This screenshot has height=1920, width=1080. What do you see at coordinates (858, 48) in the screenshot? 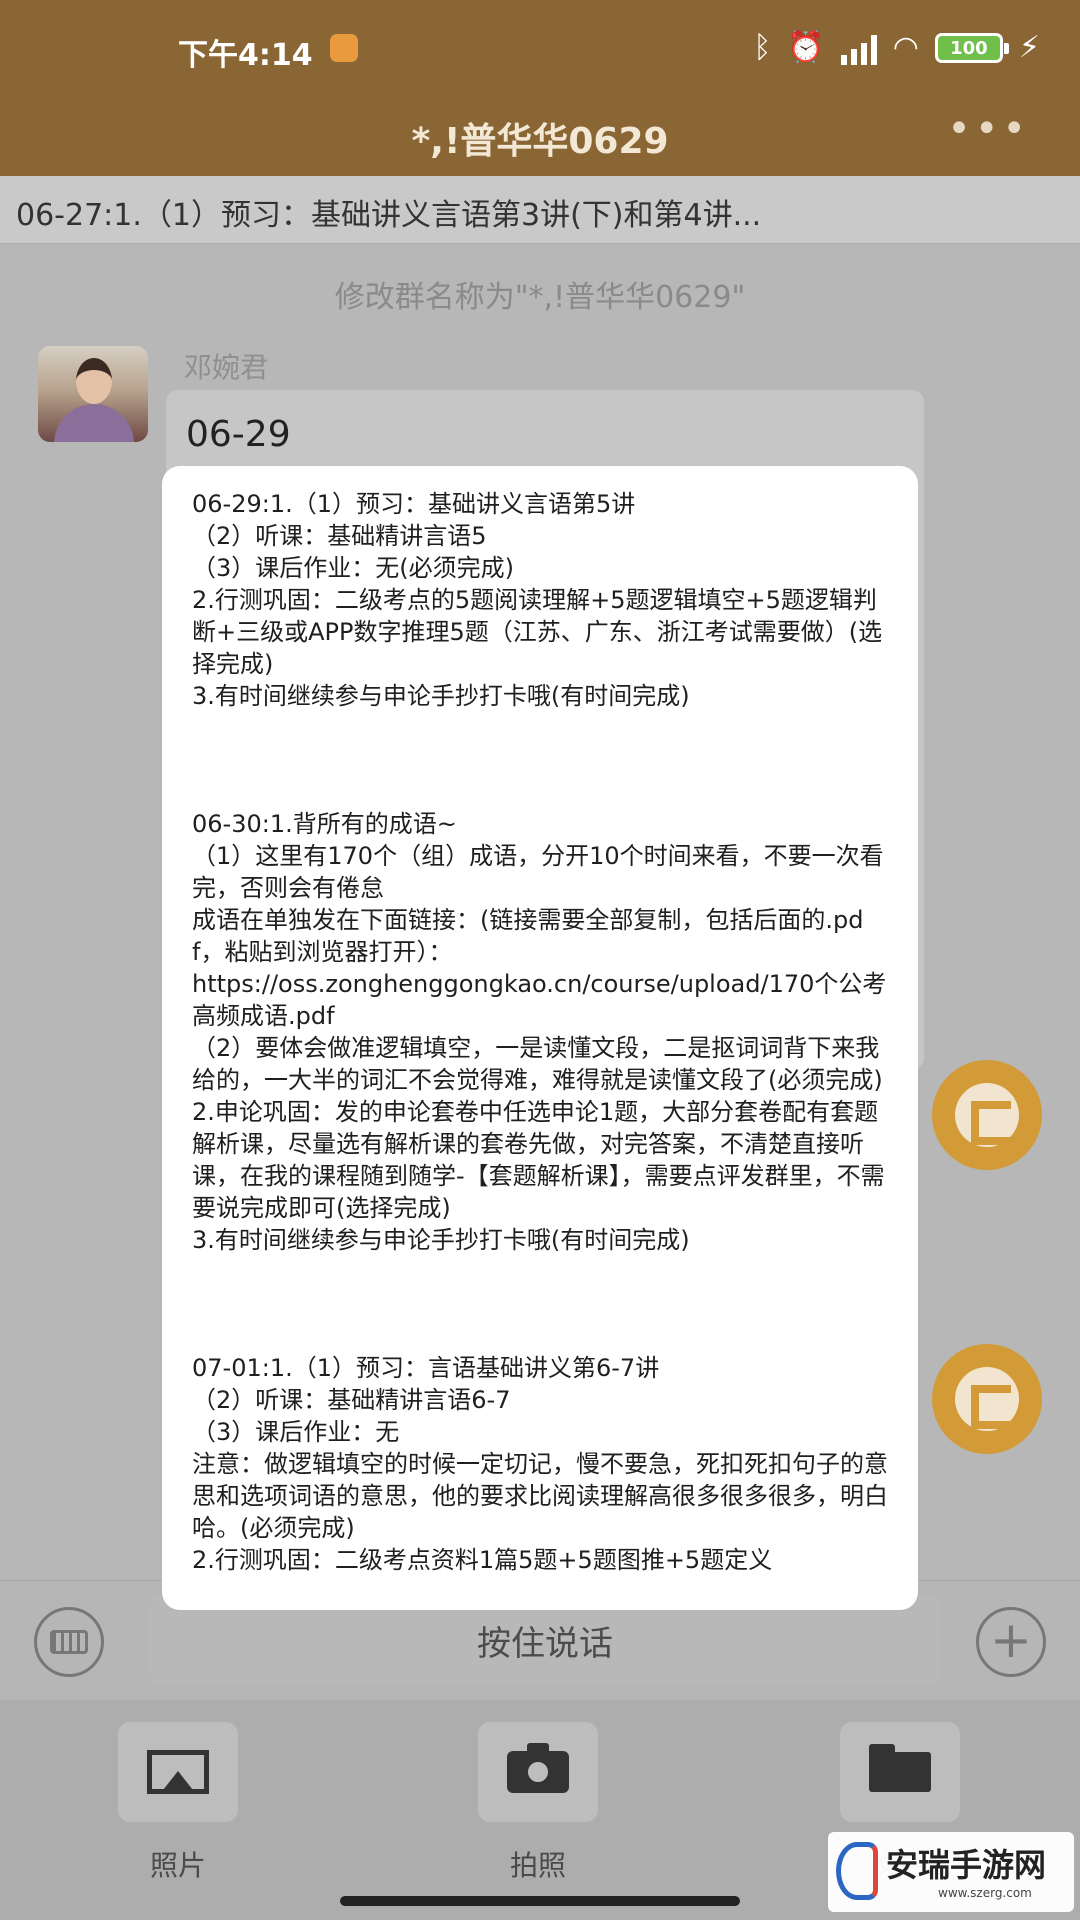
I see `hd-signal-icon` at bounding box center [858, 48].